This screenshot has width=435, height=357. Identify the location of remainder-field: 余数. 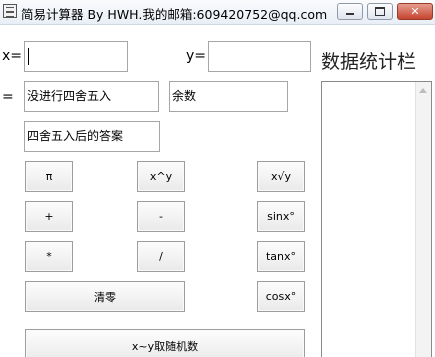
(228, 96).